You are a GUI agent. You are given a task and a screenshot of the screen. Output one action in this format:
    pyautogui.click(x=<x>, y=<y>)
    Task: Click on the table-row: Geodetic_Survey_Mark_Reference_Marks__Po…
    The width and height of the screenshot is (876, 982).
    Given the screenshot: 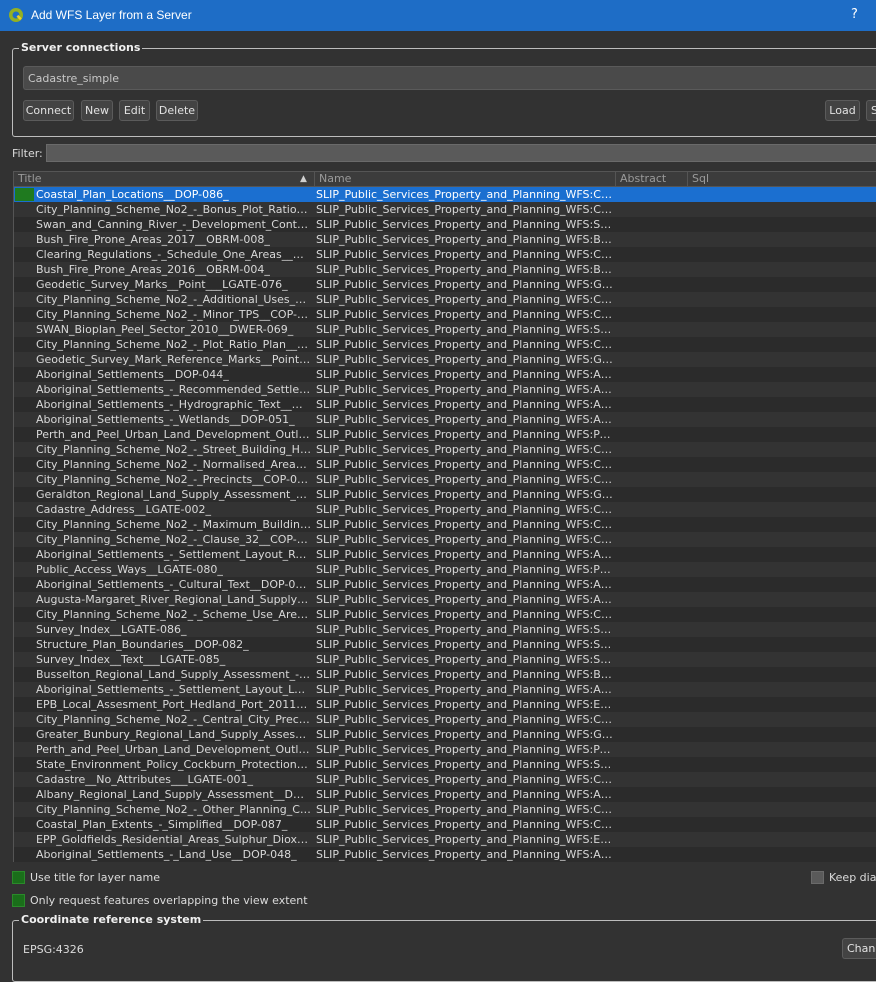 What is the action you would take?
    pyautogui.click(x=445, y=359)
    